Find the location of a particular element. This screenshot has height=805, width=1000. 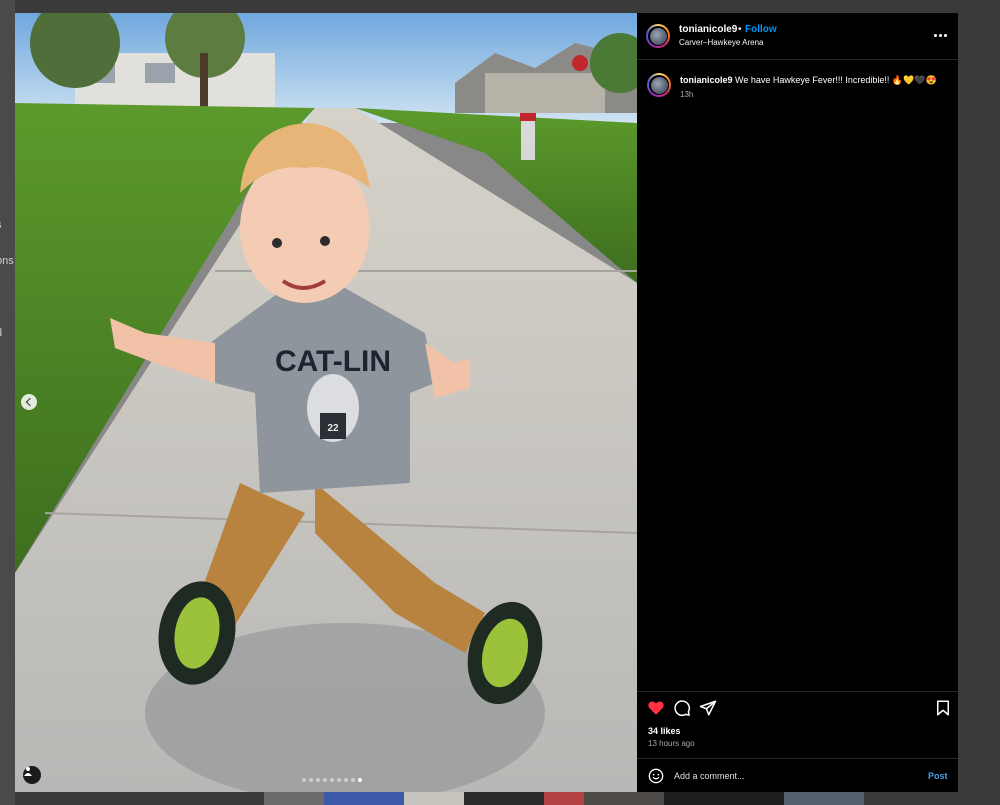

post-time-ago: 13 hours ago is located at coordinates (671, 743).